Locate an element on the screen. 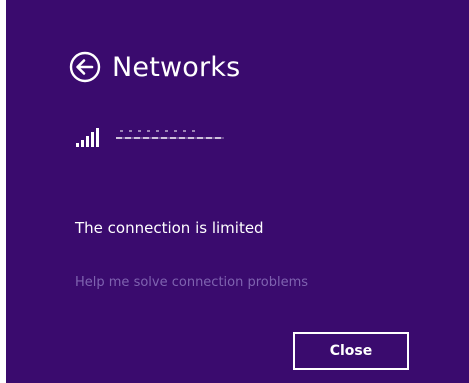  page-title: Networks is located at coordinates (176, 67).